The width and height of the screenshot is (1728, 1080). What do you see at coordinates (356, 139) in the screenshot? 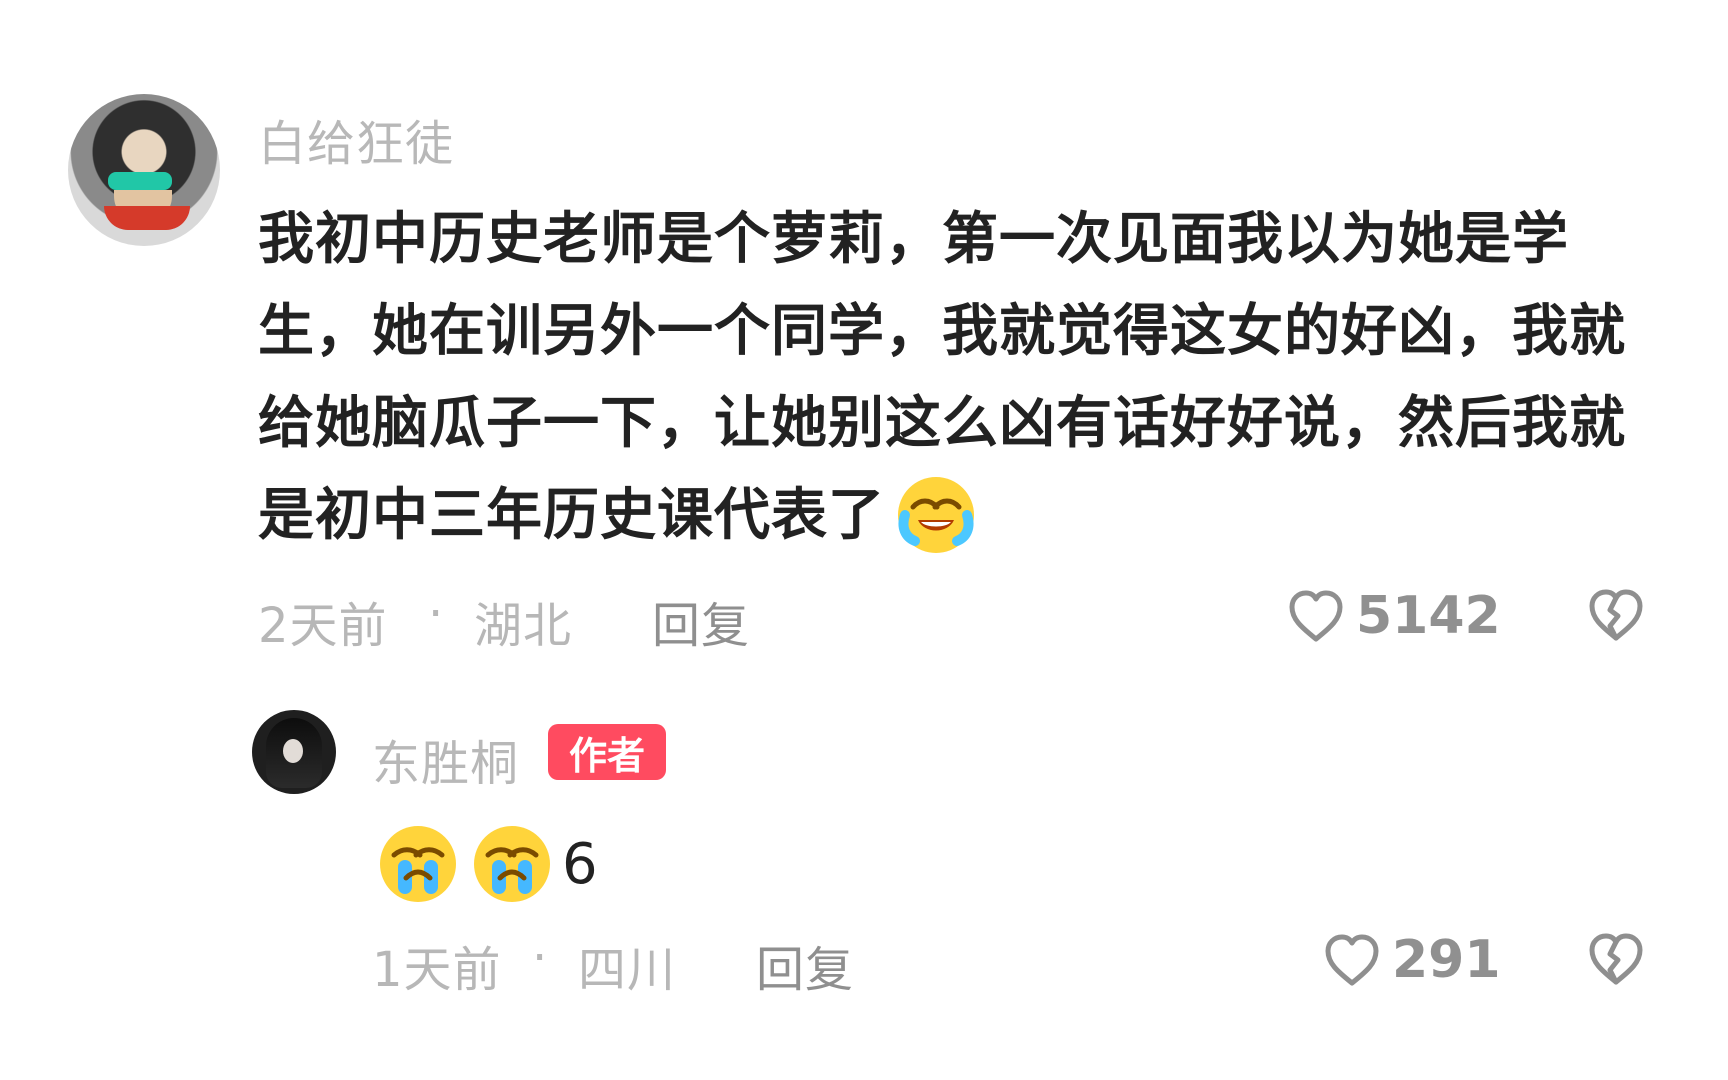
I see `main-comment-username: 白给狂徒` at bounding box center [356, 139].